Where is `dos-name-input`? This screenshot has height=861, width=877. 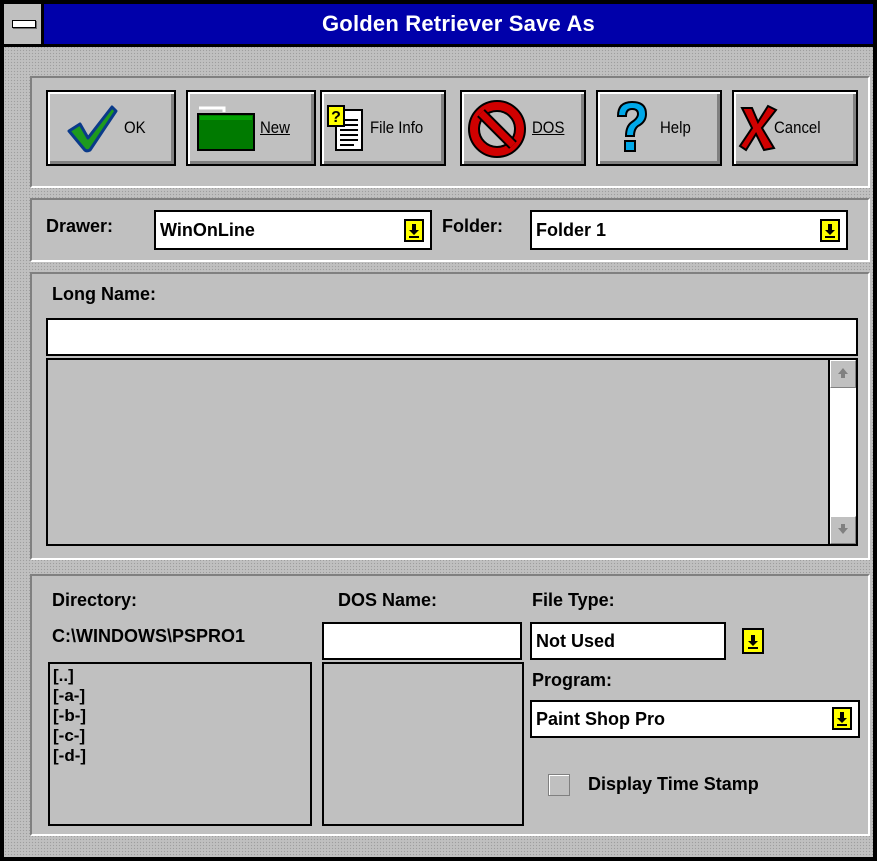
dos-name-input is located at coordinates (422, 641).